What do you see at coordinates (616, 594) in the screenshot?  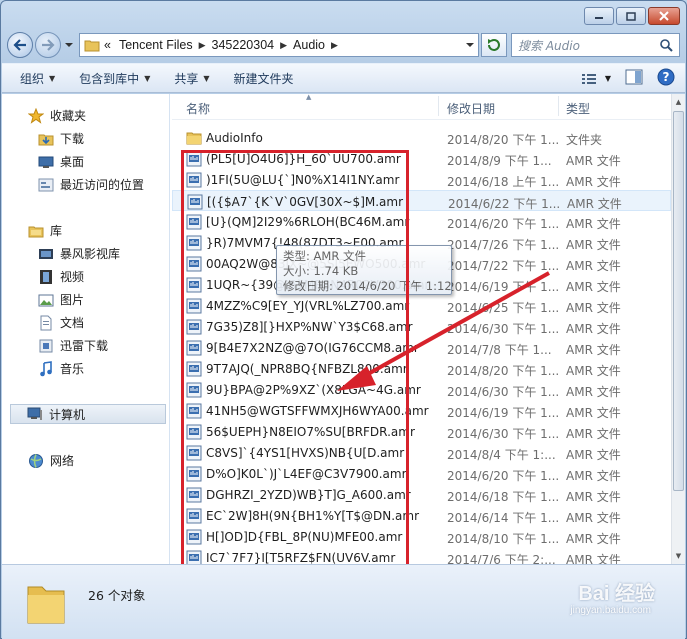 I see `watermark-text: Bai 经验` at bounding box center [616, 594].